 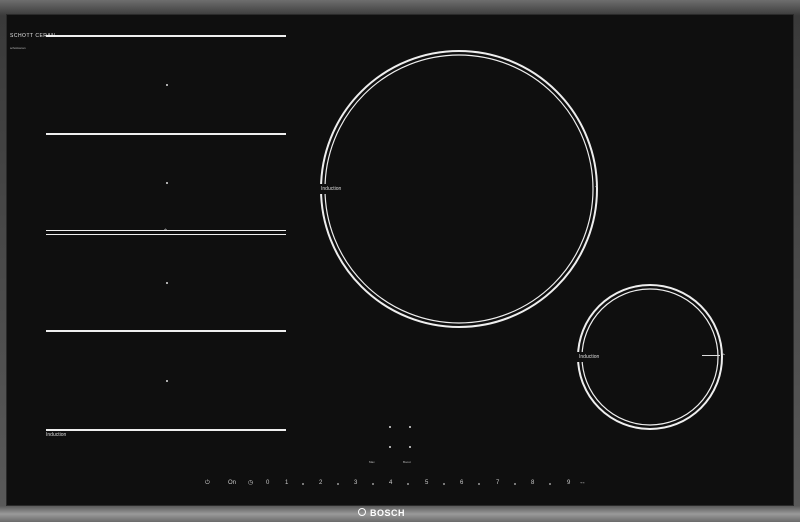 I want to click on bosch-logo-icon, so click(x=362, y=512).